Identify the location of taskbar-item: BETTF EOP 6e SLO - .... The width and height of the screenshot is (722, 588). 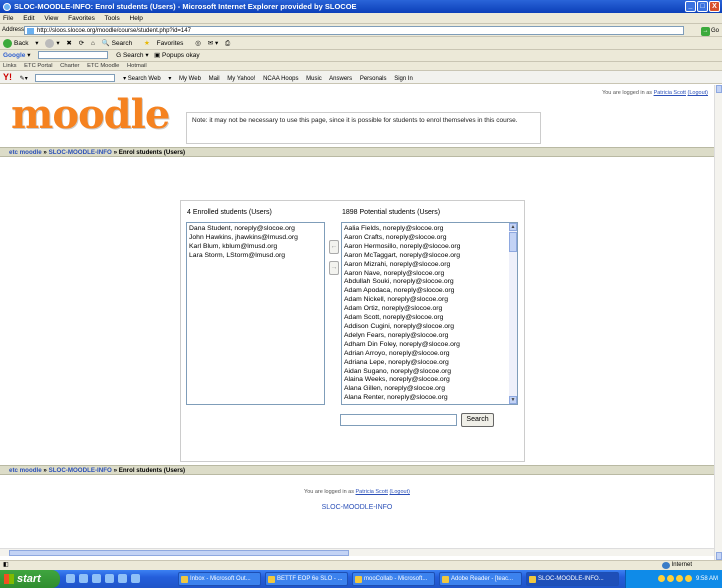
(306, 579).